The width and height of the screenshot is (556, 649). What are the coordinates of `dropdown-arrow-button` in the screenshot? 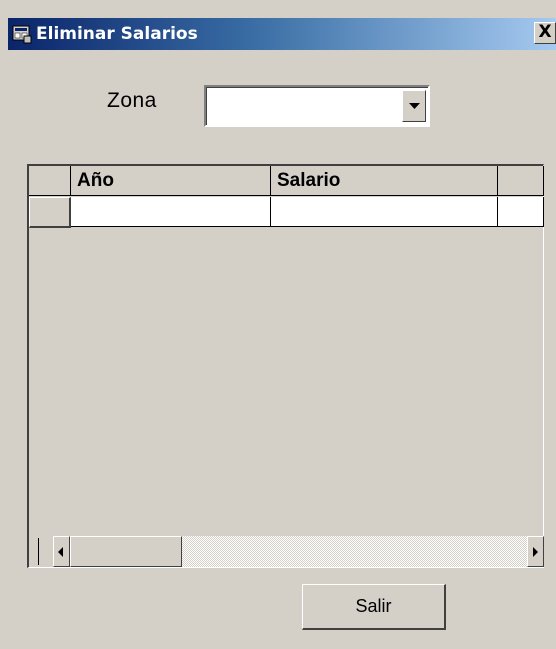 It's located at (414, 106).